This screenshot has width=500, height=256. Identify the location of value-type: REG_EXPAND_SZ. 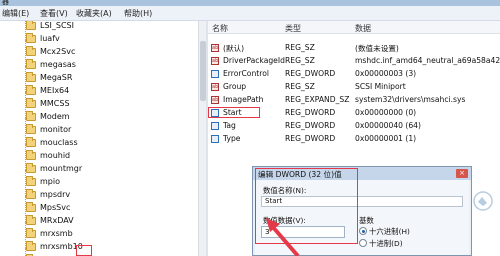
(317, 99).